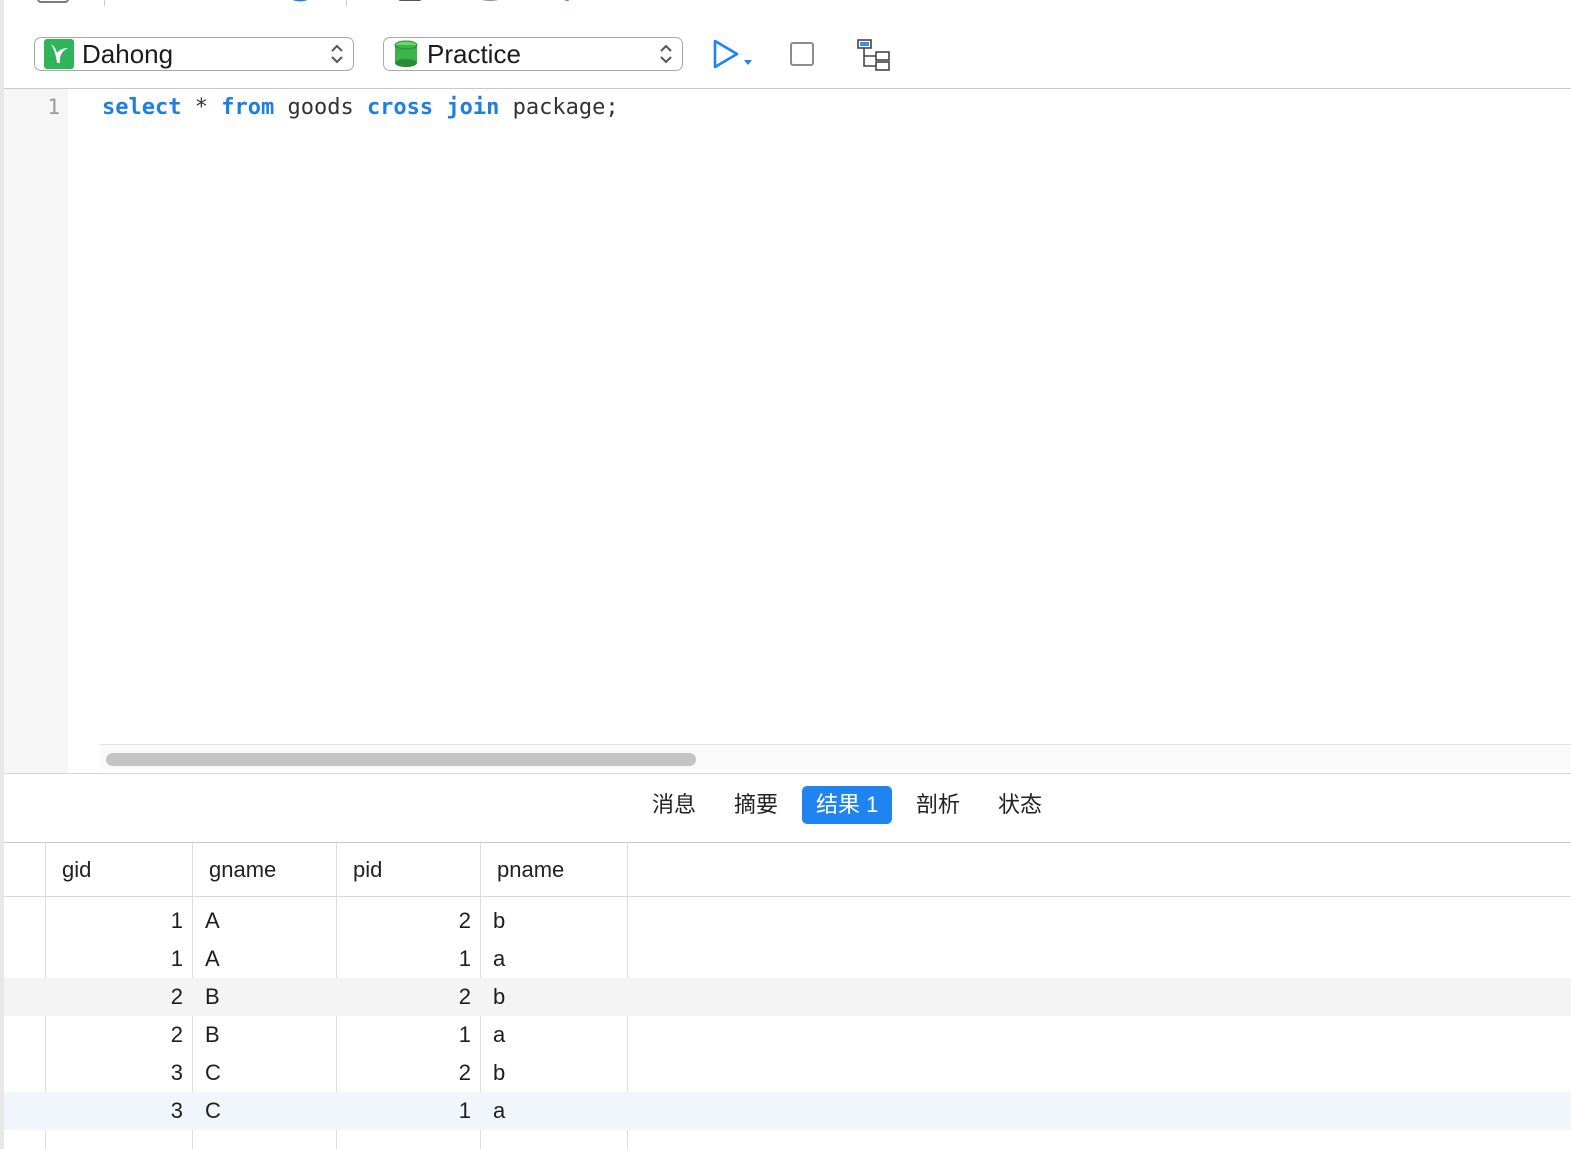  I want to click on connection-select: Dahong, so click(194, 54).